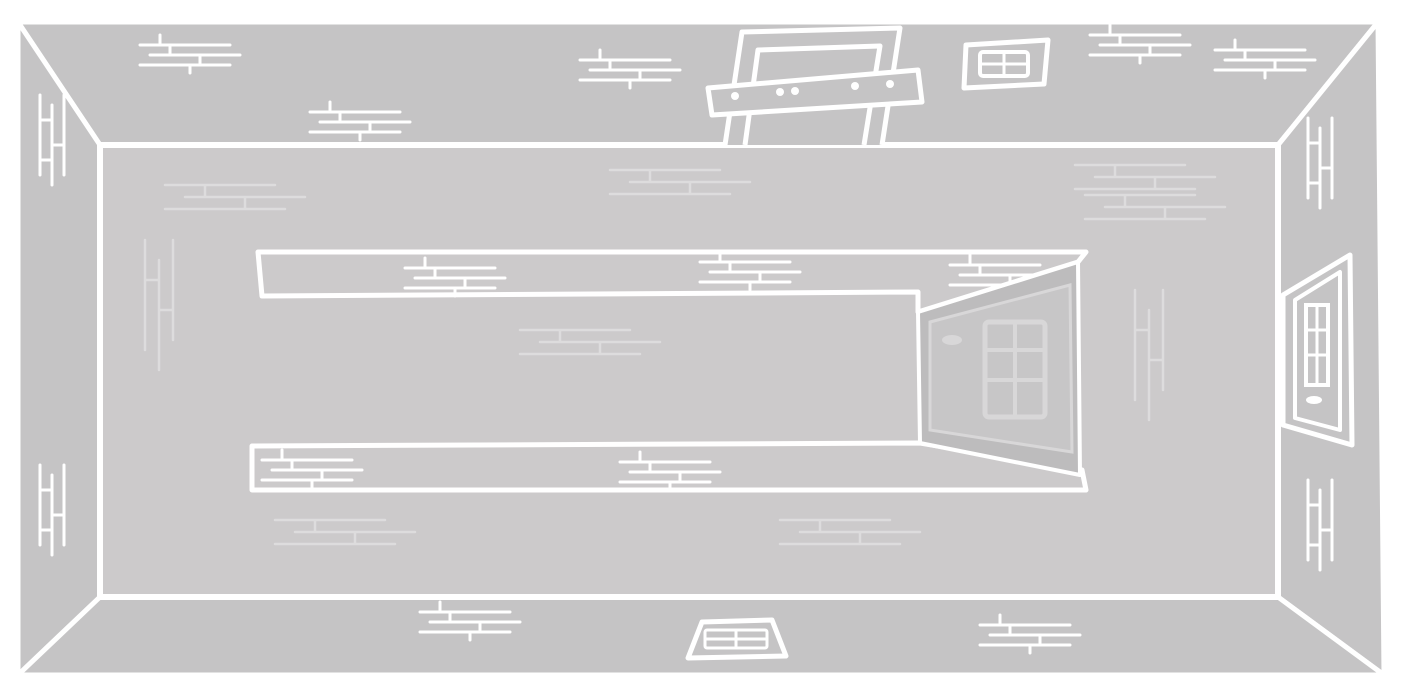 The height and width of the screenshot is (692, 1404). Describe the element at coordinates (1314, 400) in the screenshot. I see `side-door-handle` at that location.